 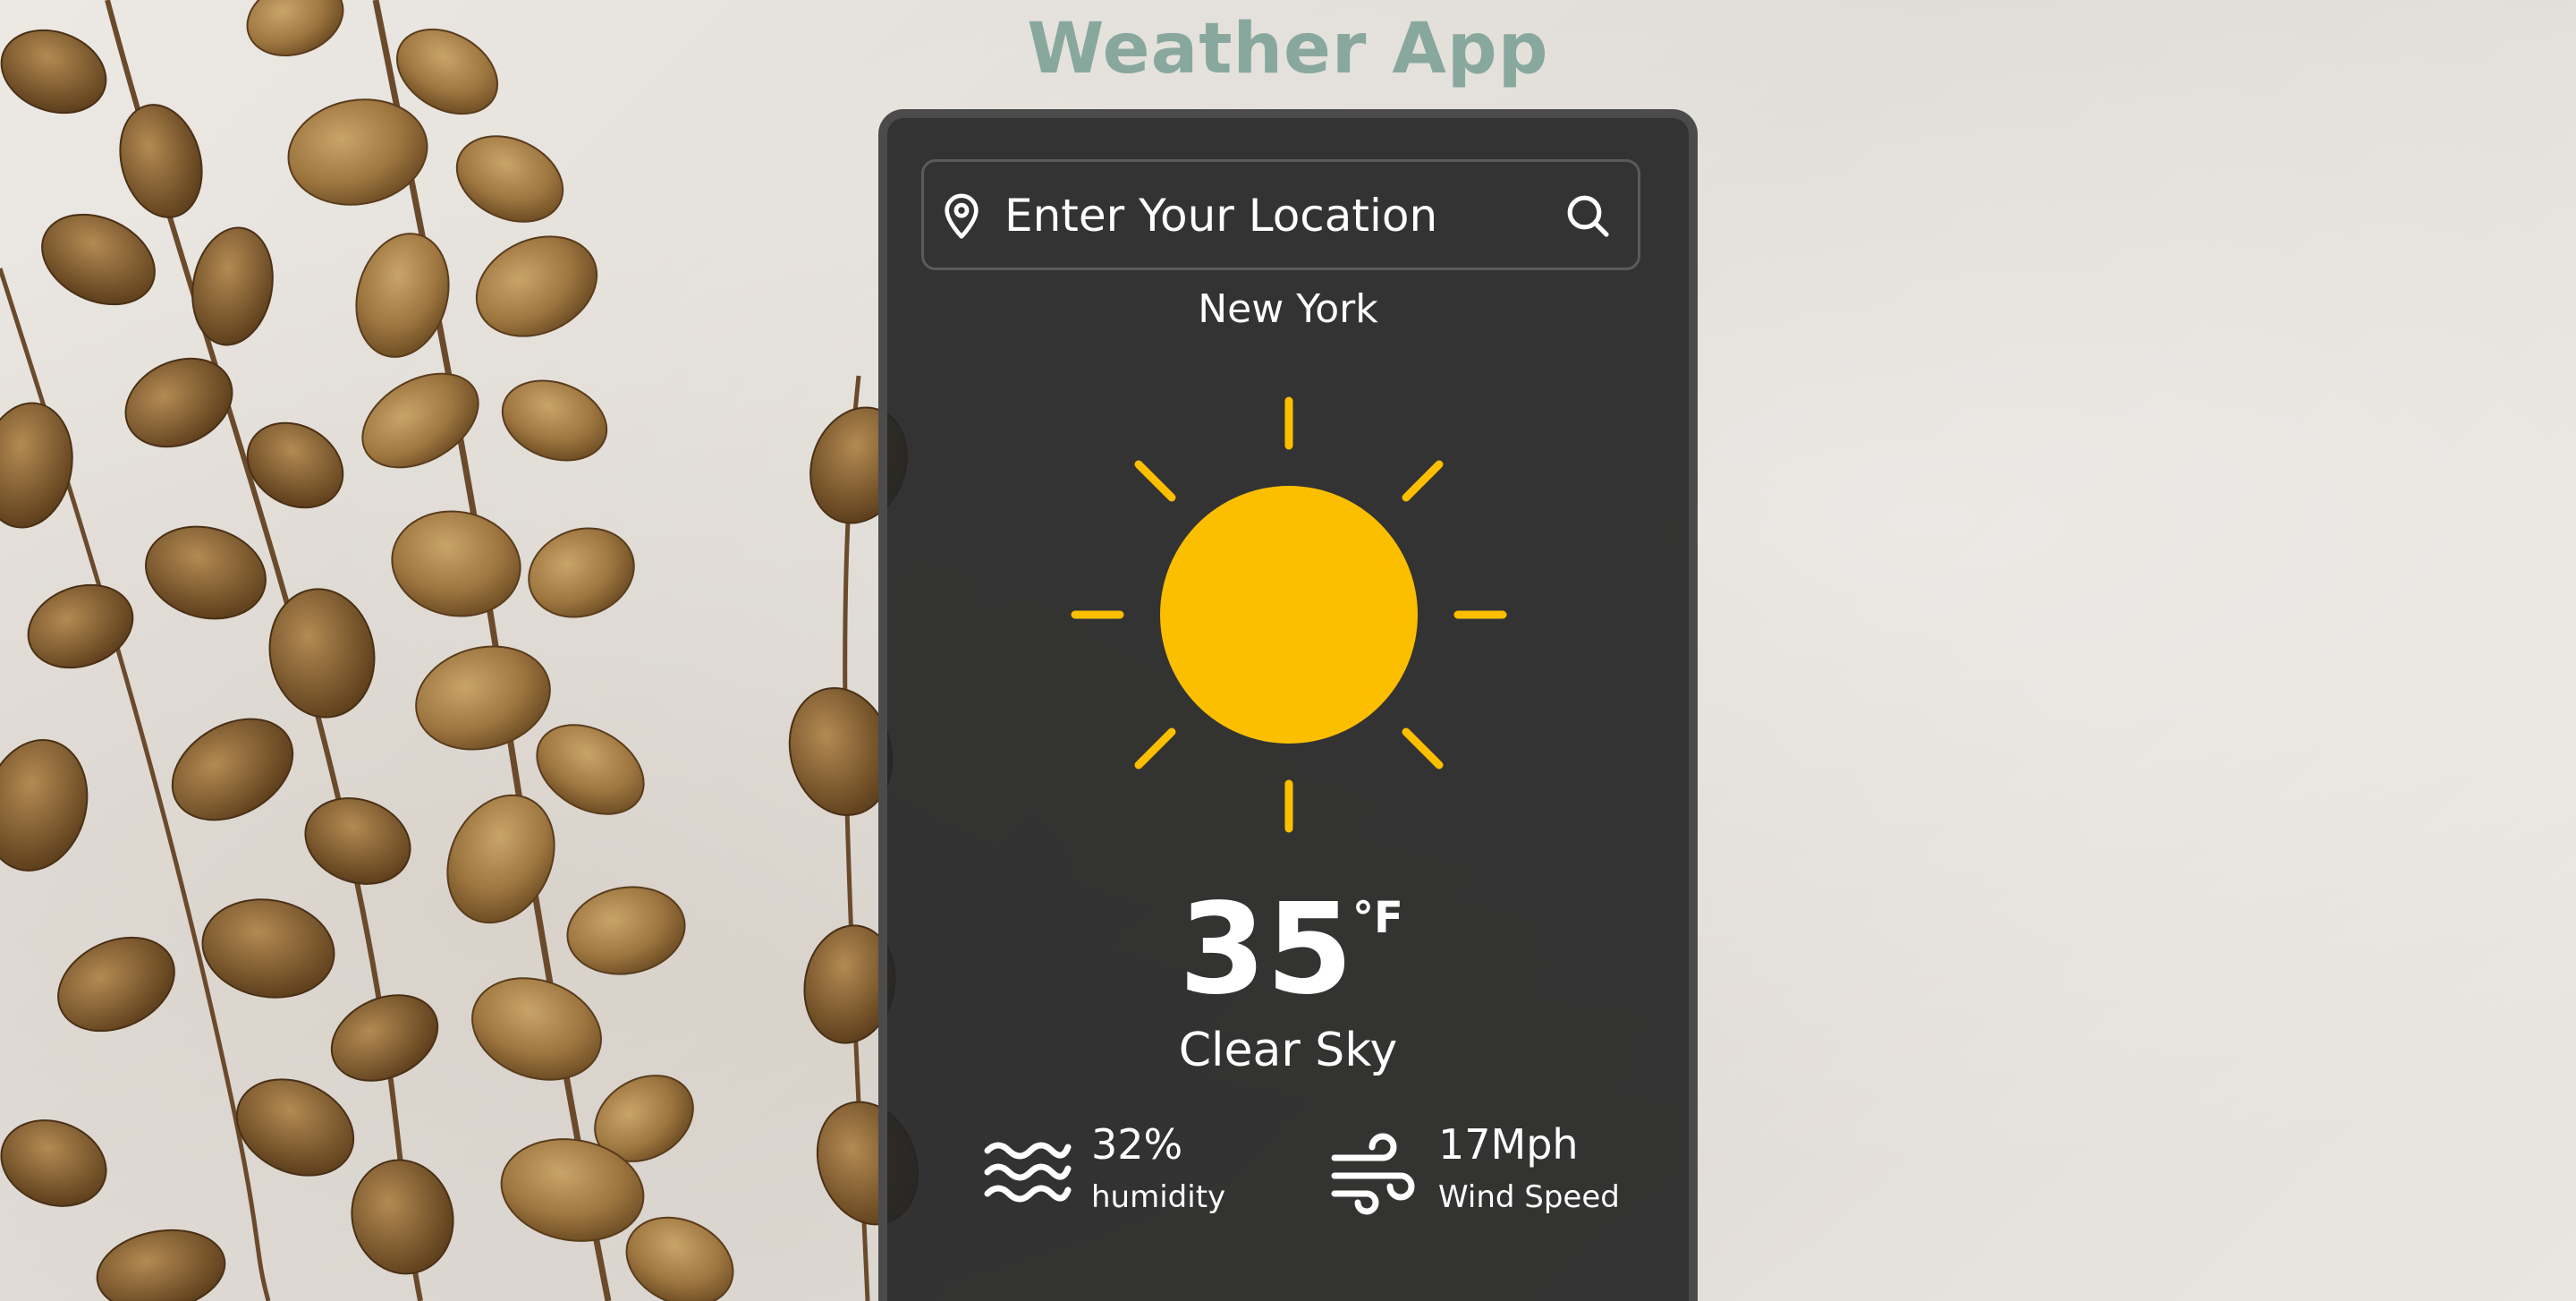 I want to click on humidity-value: 32%, so click(x=1137, y=1144).